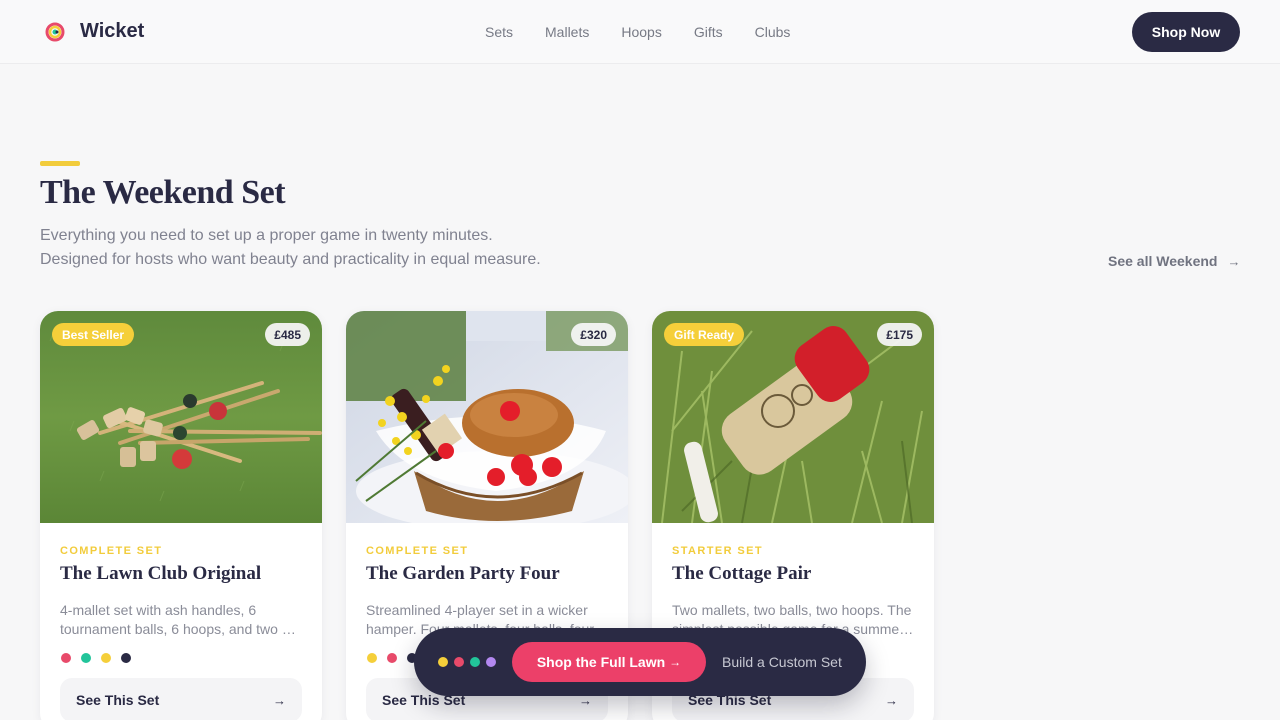  What do you see at coordinates (704, 334) in the screenshot?
I see `gift-ready-badge: Gift Ready` at bounding box center [704, 334].